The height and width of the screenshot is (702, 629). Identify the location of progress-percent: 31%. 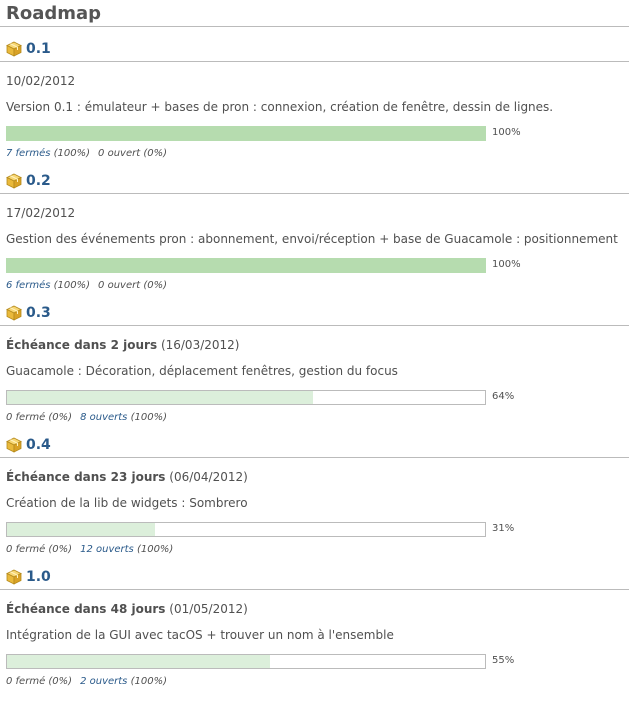
(503, 528).